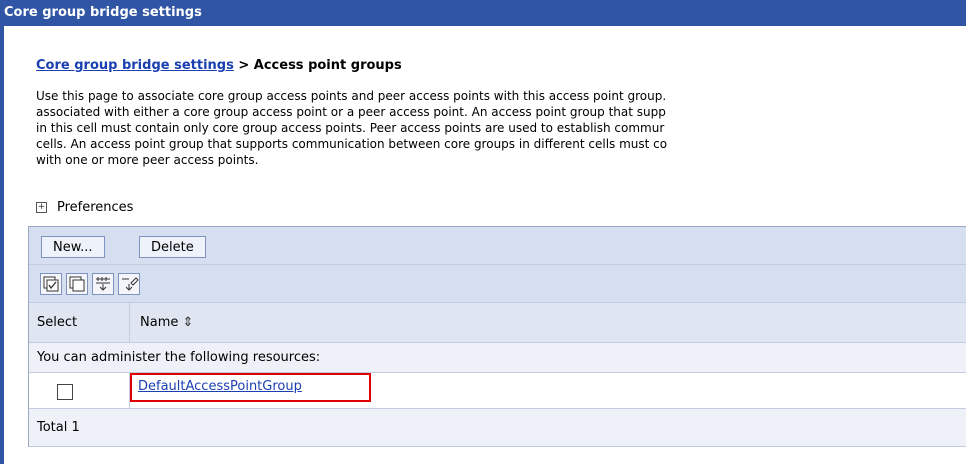 The height and width of the screenshot is (464, 966). I want to click on clear-filter-icon, so click(129, 284).